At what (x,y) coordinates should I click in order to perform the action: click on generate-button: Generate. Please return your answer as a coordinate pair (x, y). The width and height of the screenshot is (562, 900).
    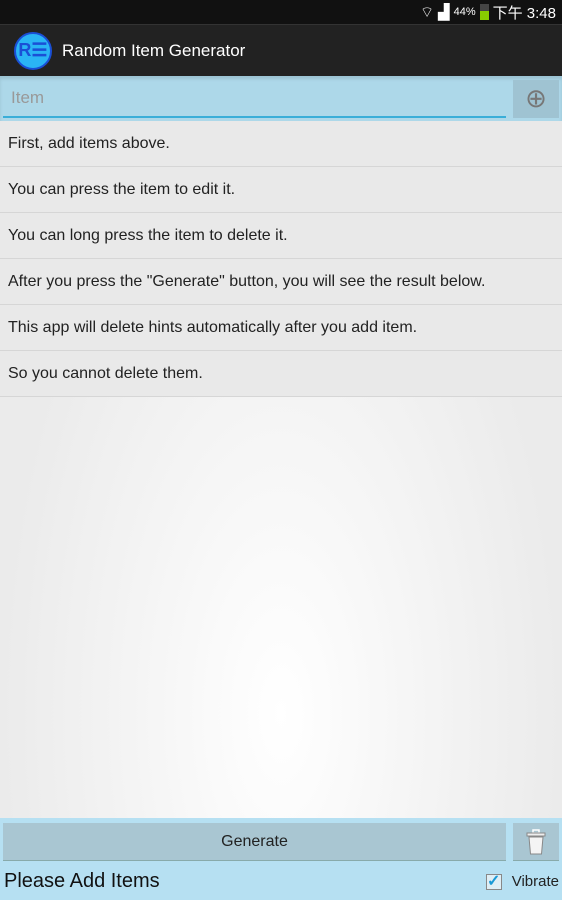
    Looking at the image, I should click on (254, 842).